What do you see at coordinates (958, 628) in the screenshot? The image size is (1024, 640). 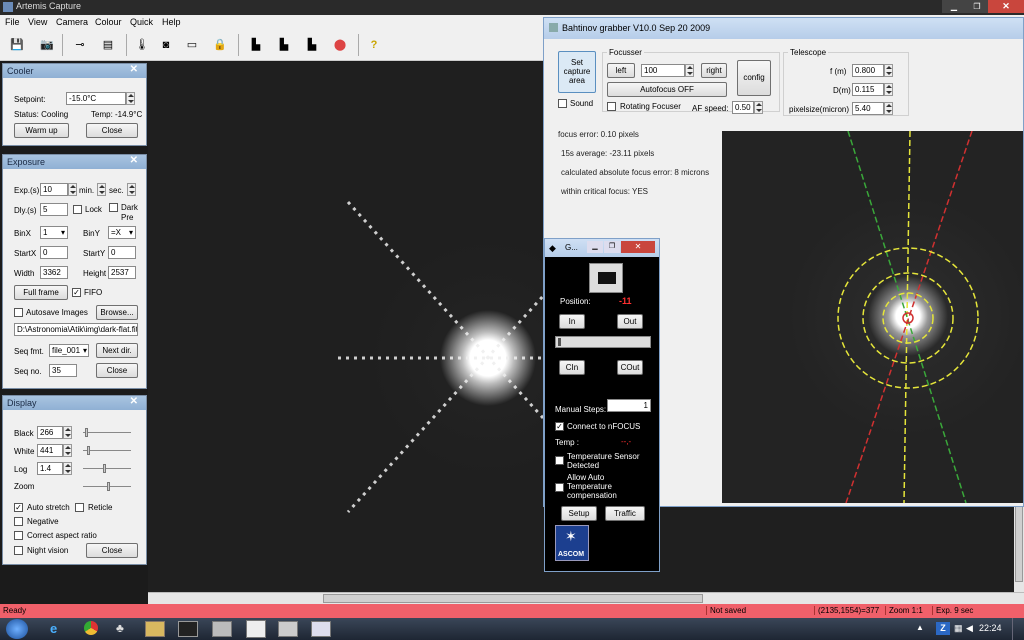 I see `tray-network-icon: ▦` at bounding box center [958, 628].